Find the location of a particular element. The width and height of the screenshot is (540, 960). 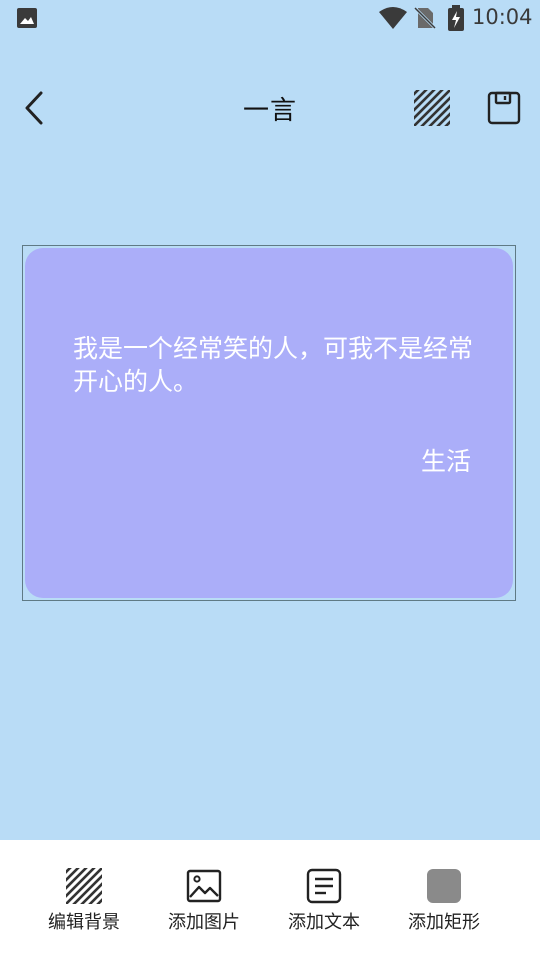

page-title: 一言 is located at coordinates (269, 111).